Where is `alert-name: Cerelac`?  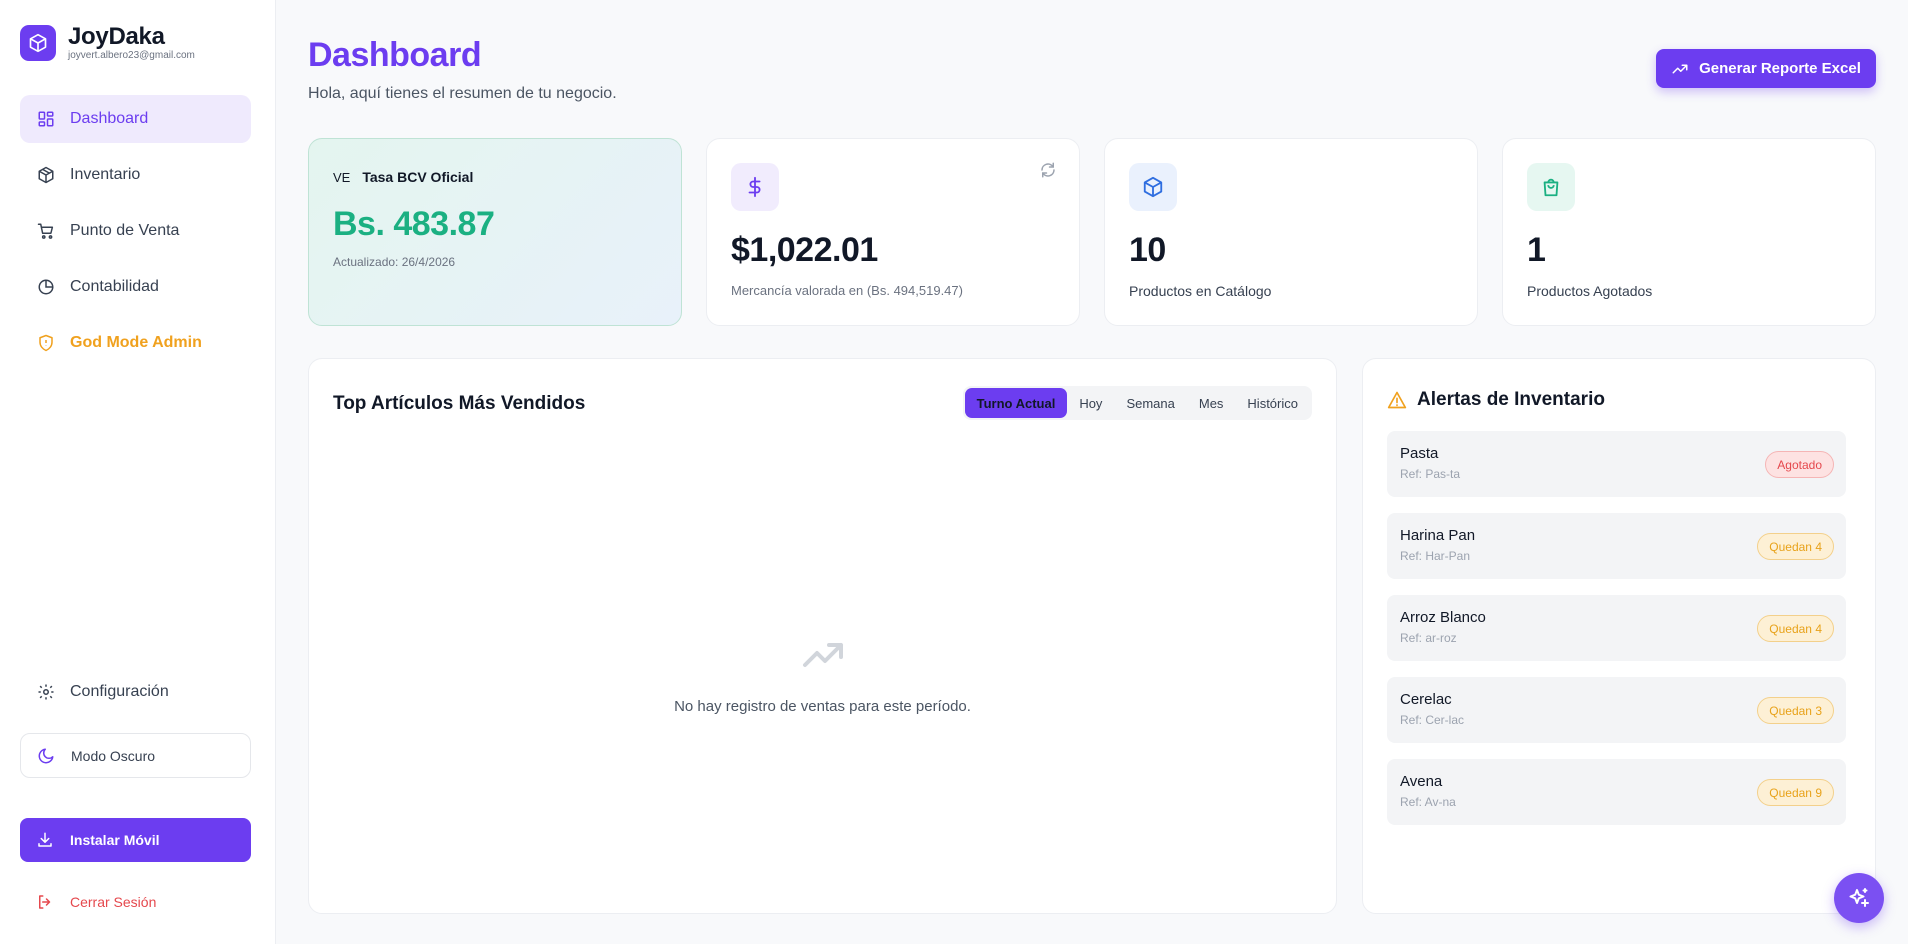
alert-name: Cerelac is located at coordinates (1426, 699).